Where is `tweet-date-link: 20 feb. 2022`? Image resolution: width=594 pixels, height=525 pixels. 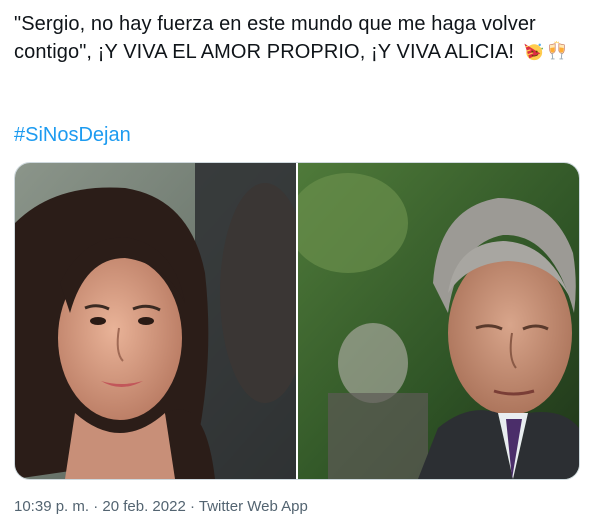 tweet-date-link: 20 feb. 2022 is located at coordinates (143, 506).